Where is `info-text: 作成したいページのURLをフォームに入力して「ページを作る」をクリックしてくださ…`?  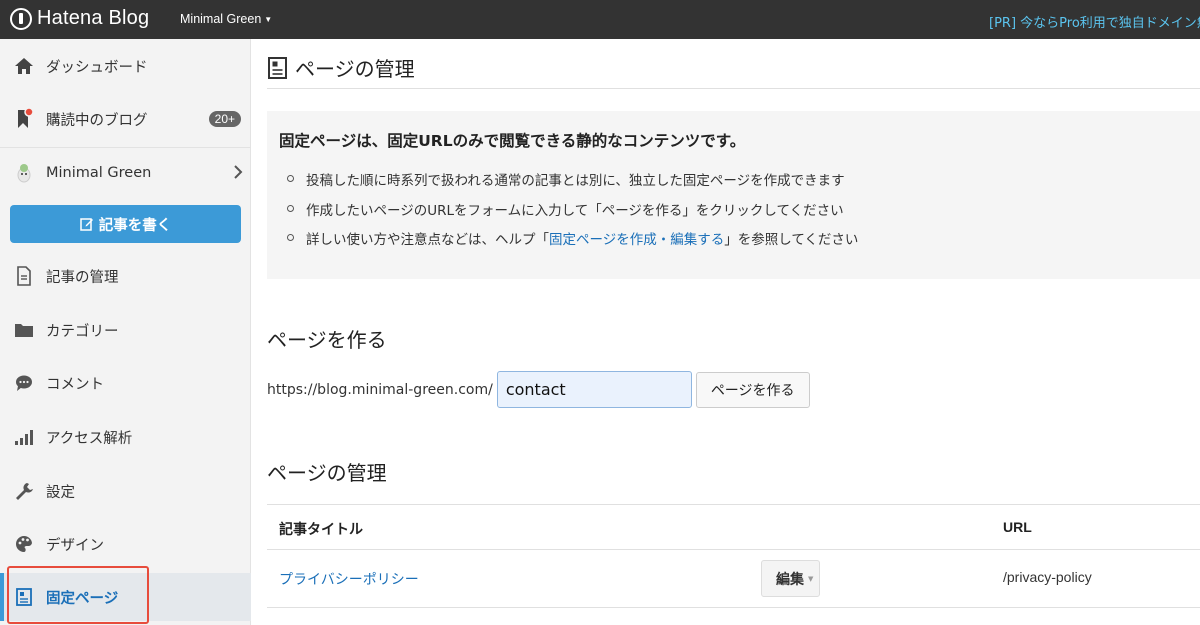 info-text: 作成したいページのURLをフォームに入力して「ページを作る」をクリックしてくださ… is located at coordinates (575, 210).